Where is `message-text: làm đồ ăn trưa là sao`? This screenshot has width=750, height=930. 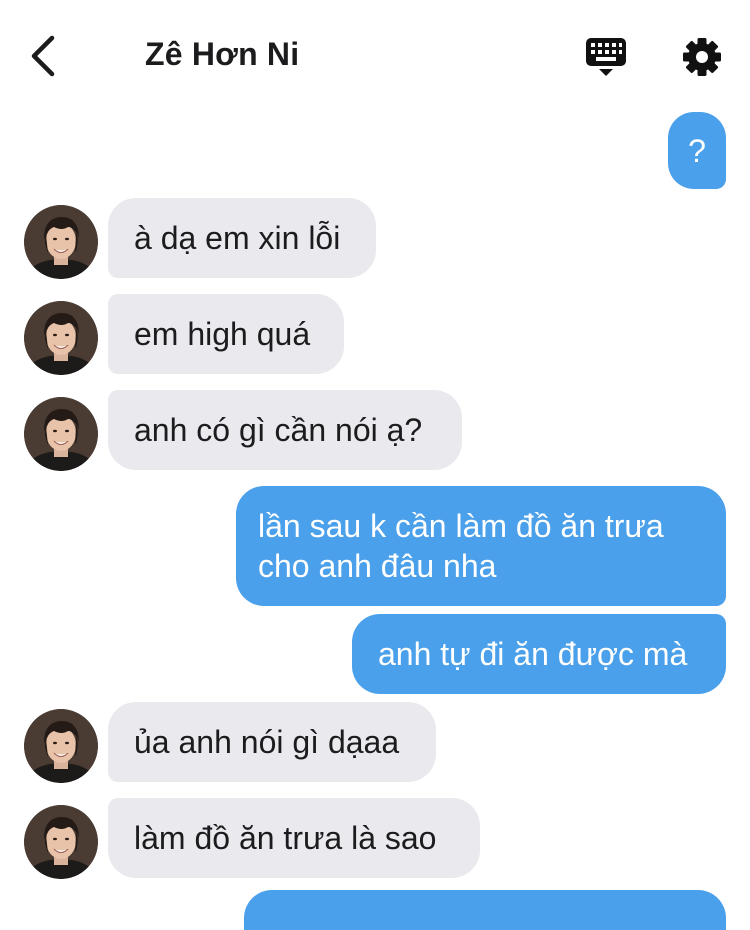 message-text: làm đồ ăn trưa là sao is located at coordinates (285, 838).